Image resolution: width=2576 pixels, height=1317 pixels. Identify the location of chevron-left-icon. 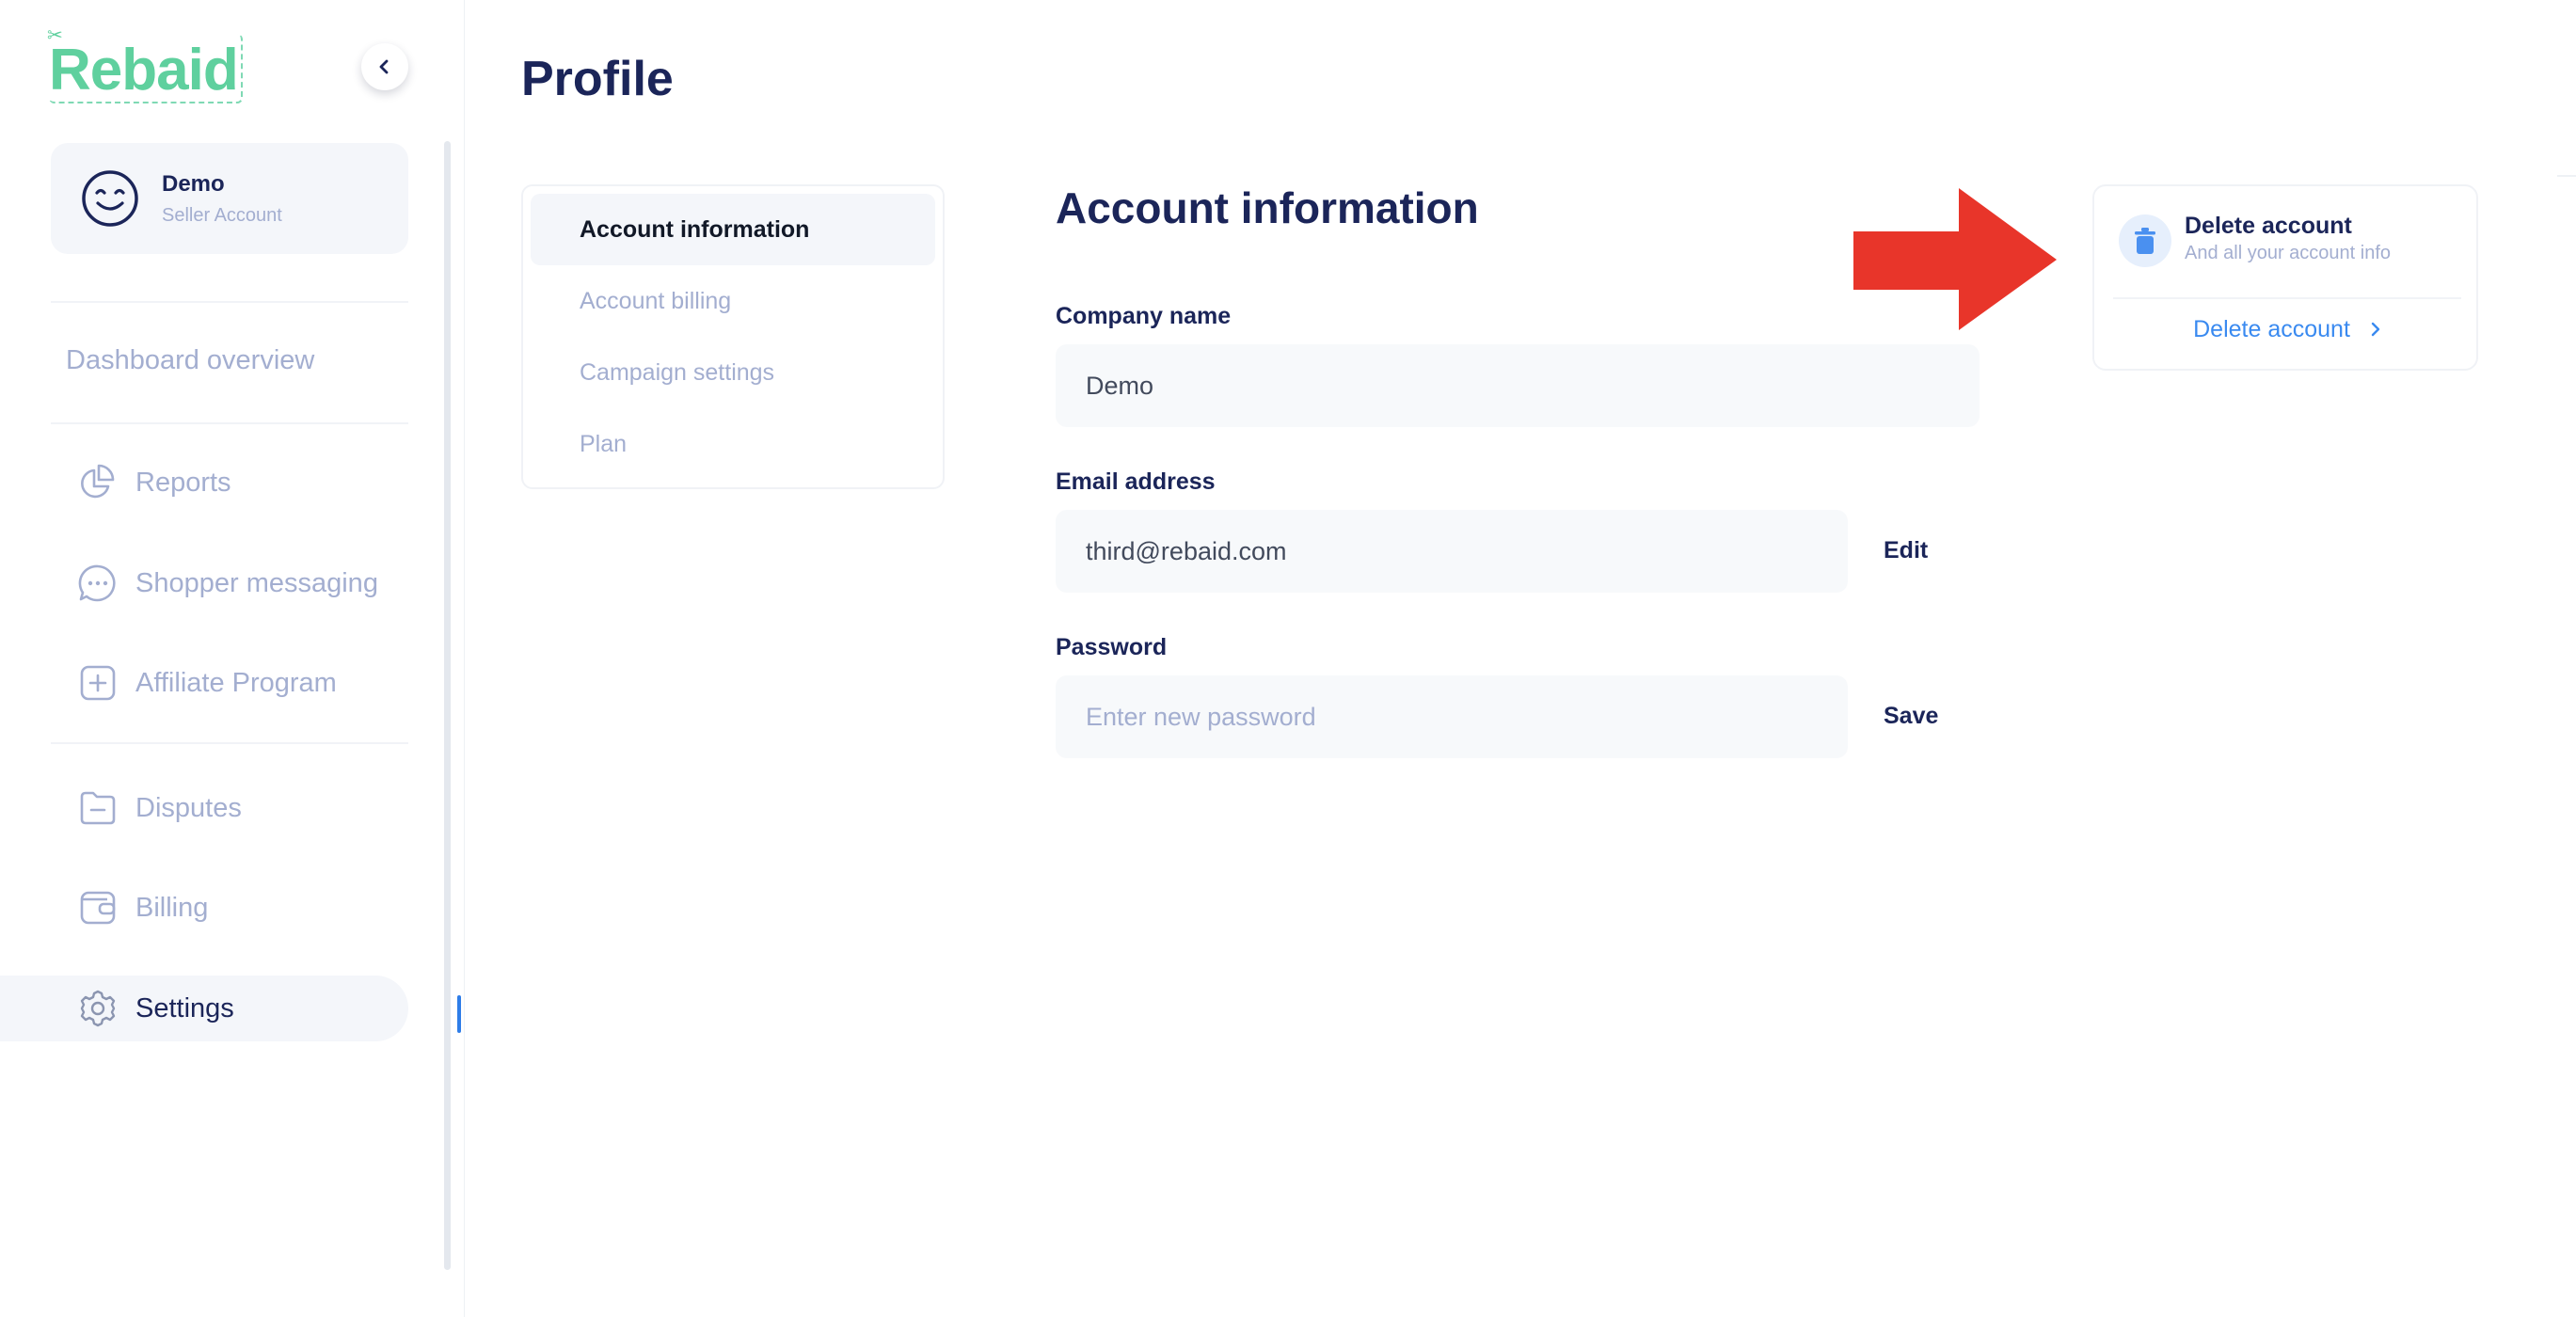
(384, 66).